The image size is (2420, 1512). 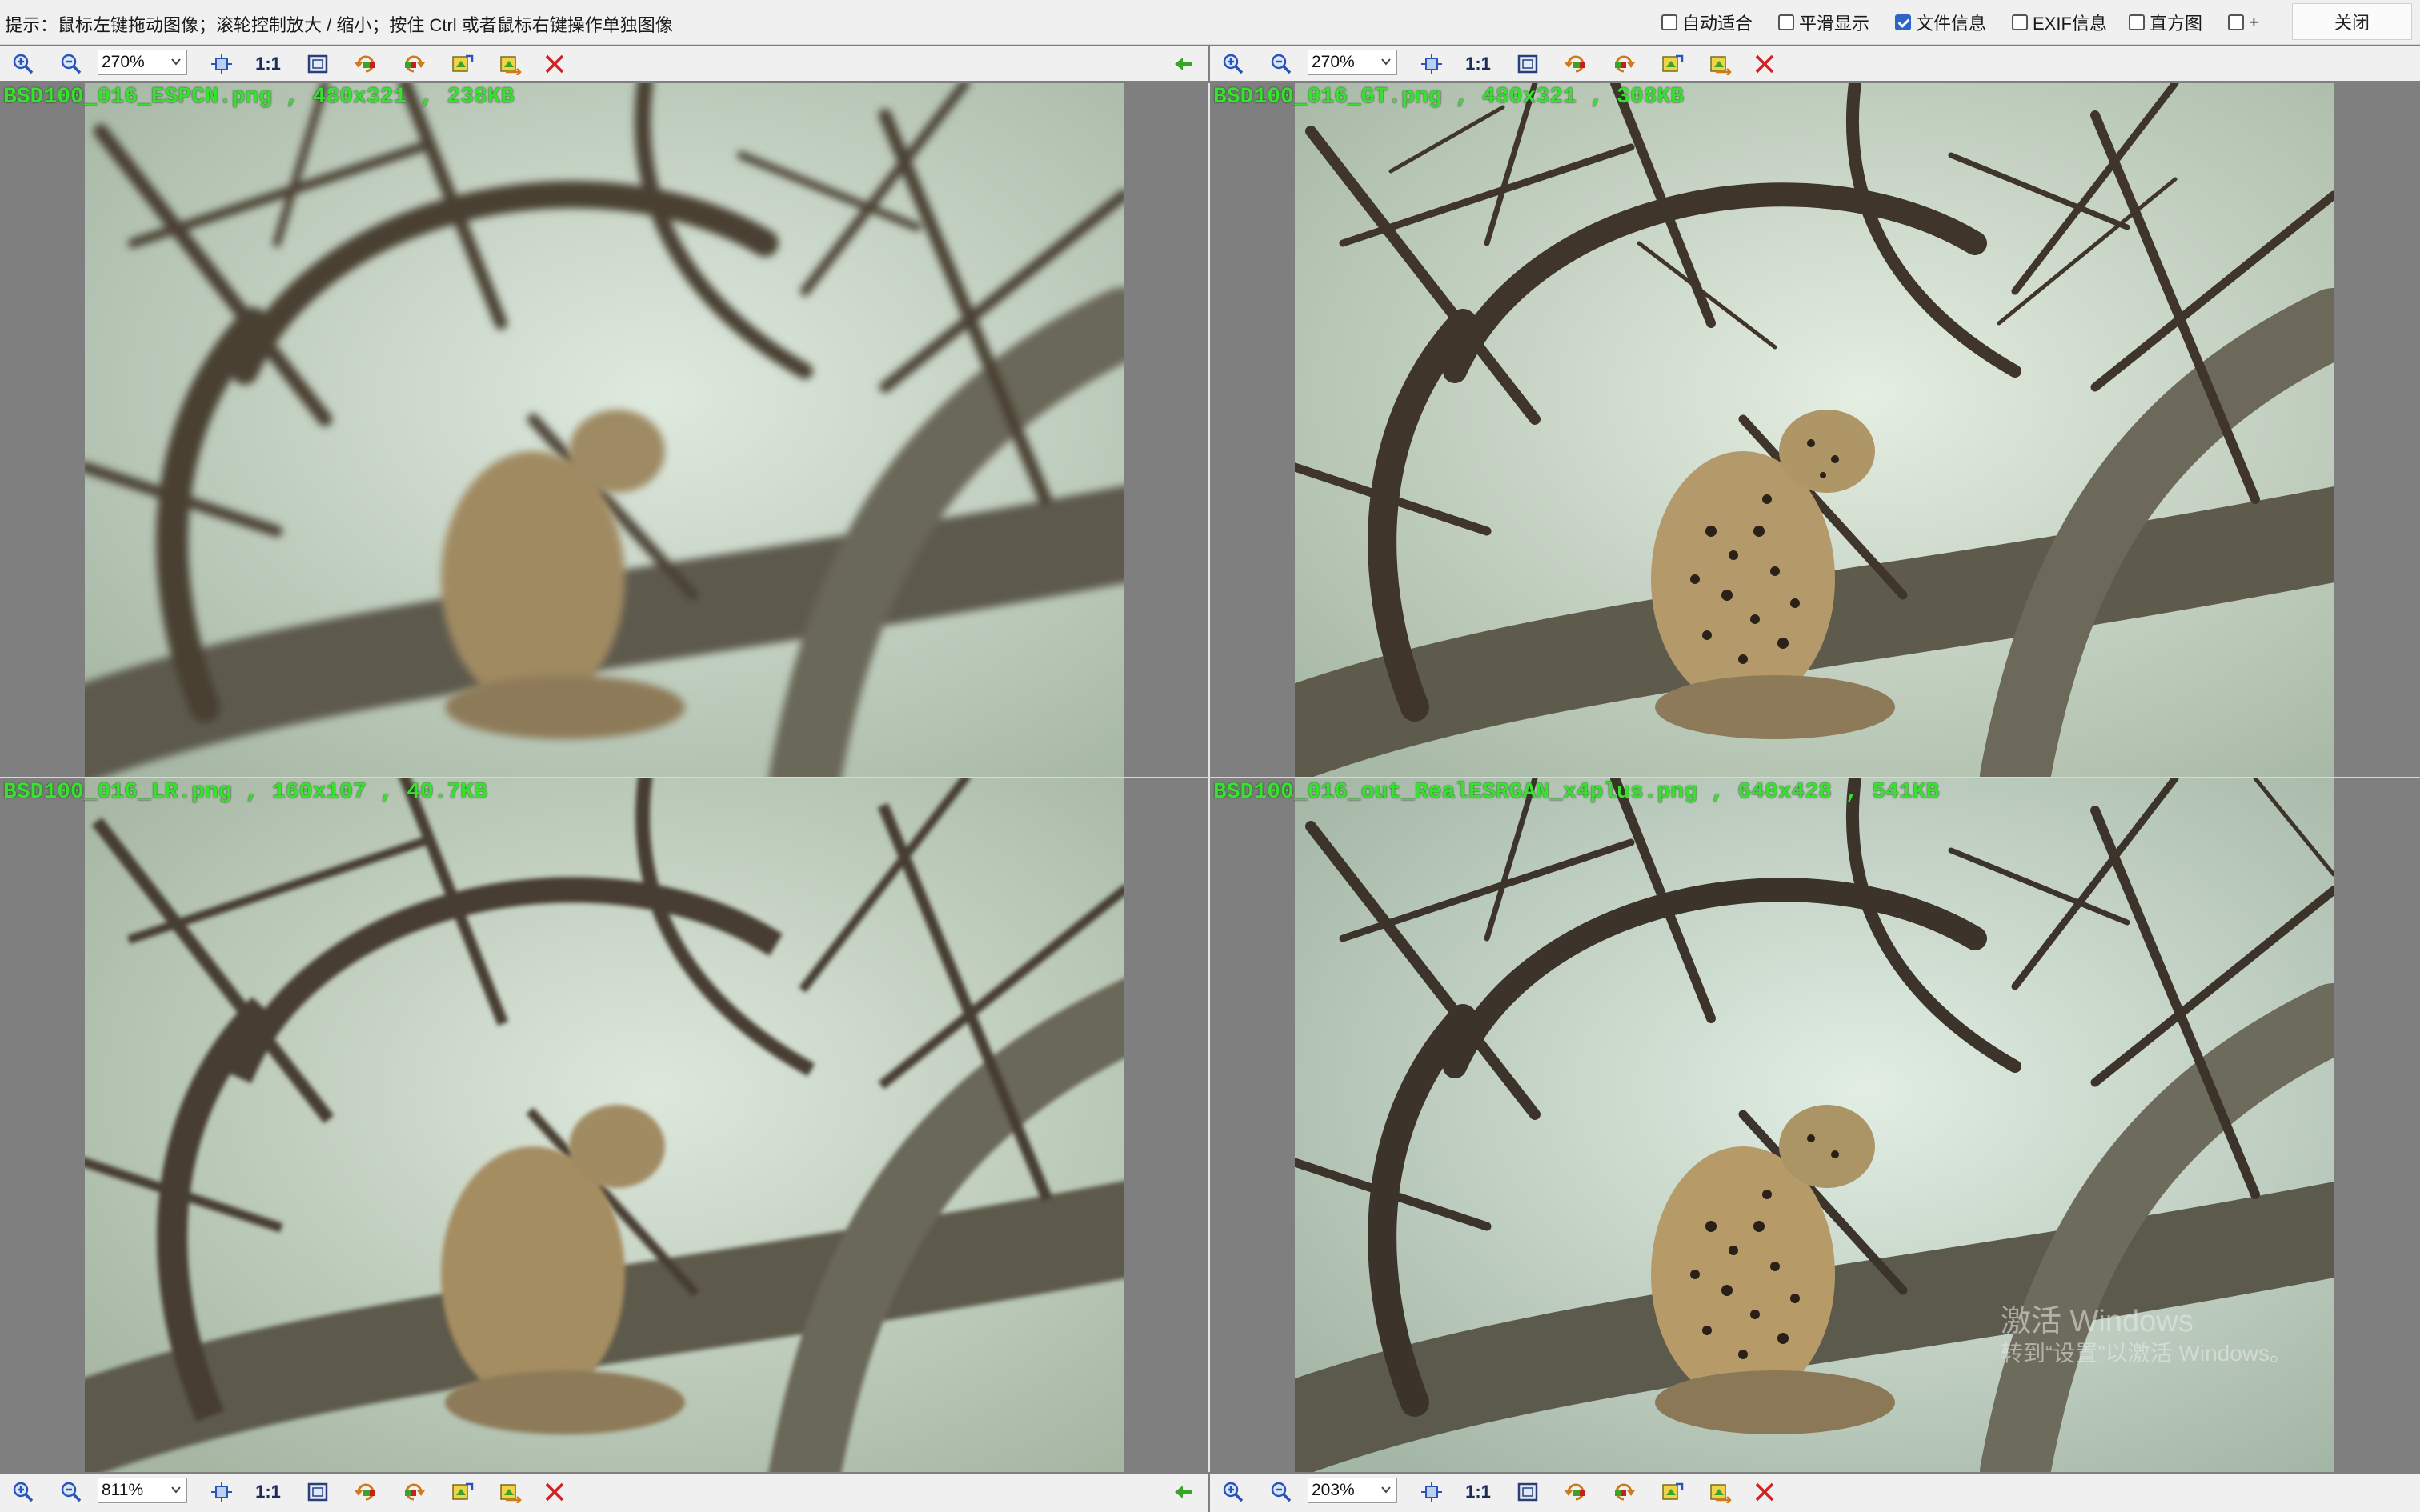 What do you see at coordinates (2070, 24) in the screenshot?
I see `exif-info-label: EXIF信息` at bounding box center [2070, 24].